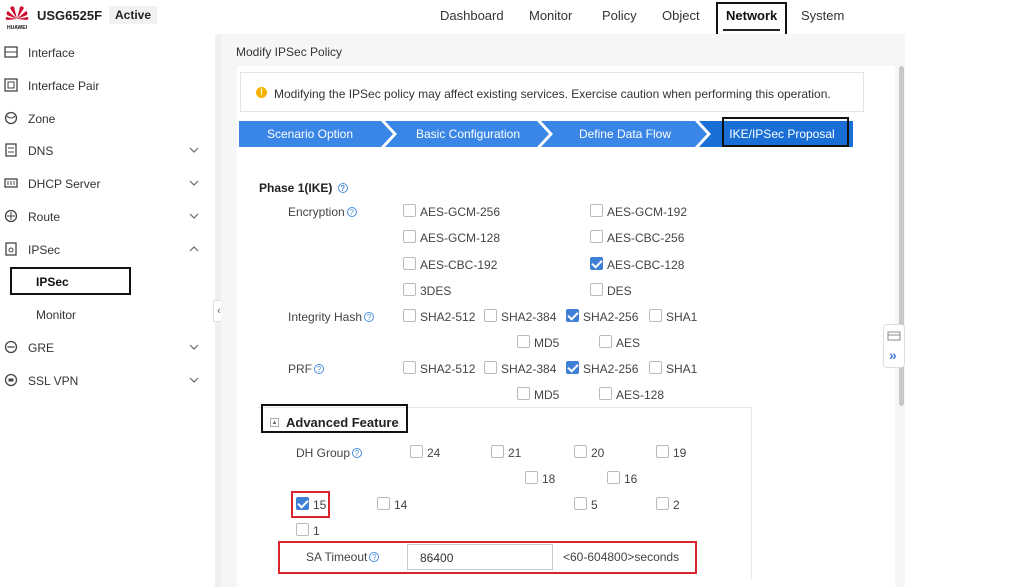 The image size is (1024, 587). I want to click on encryption-option-label: AES-CBC-128, so click(646, 265).